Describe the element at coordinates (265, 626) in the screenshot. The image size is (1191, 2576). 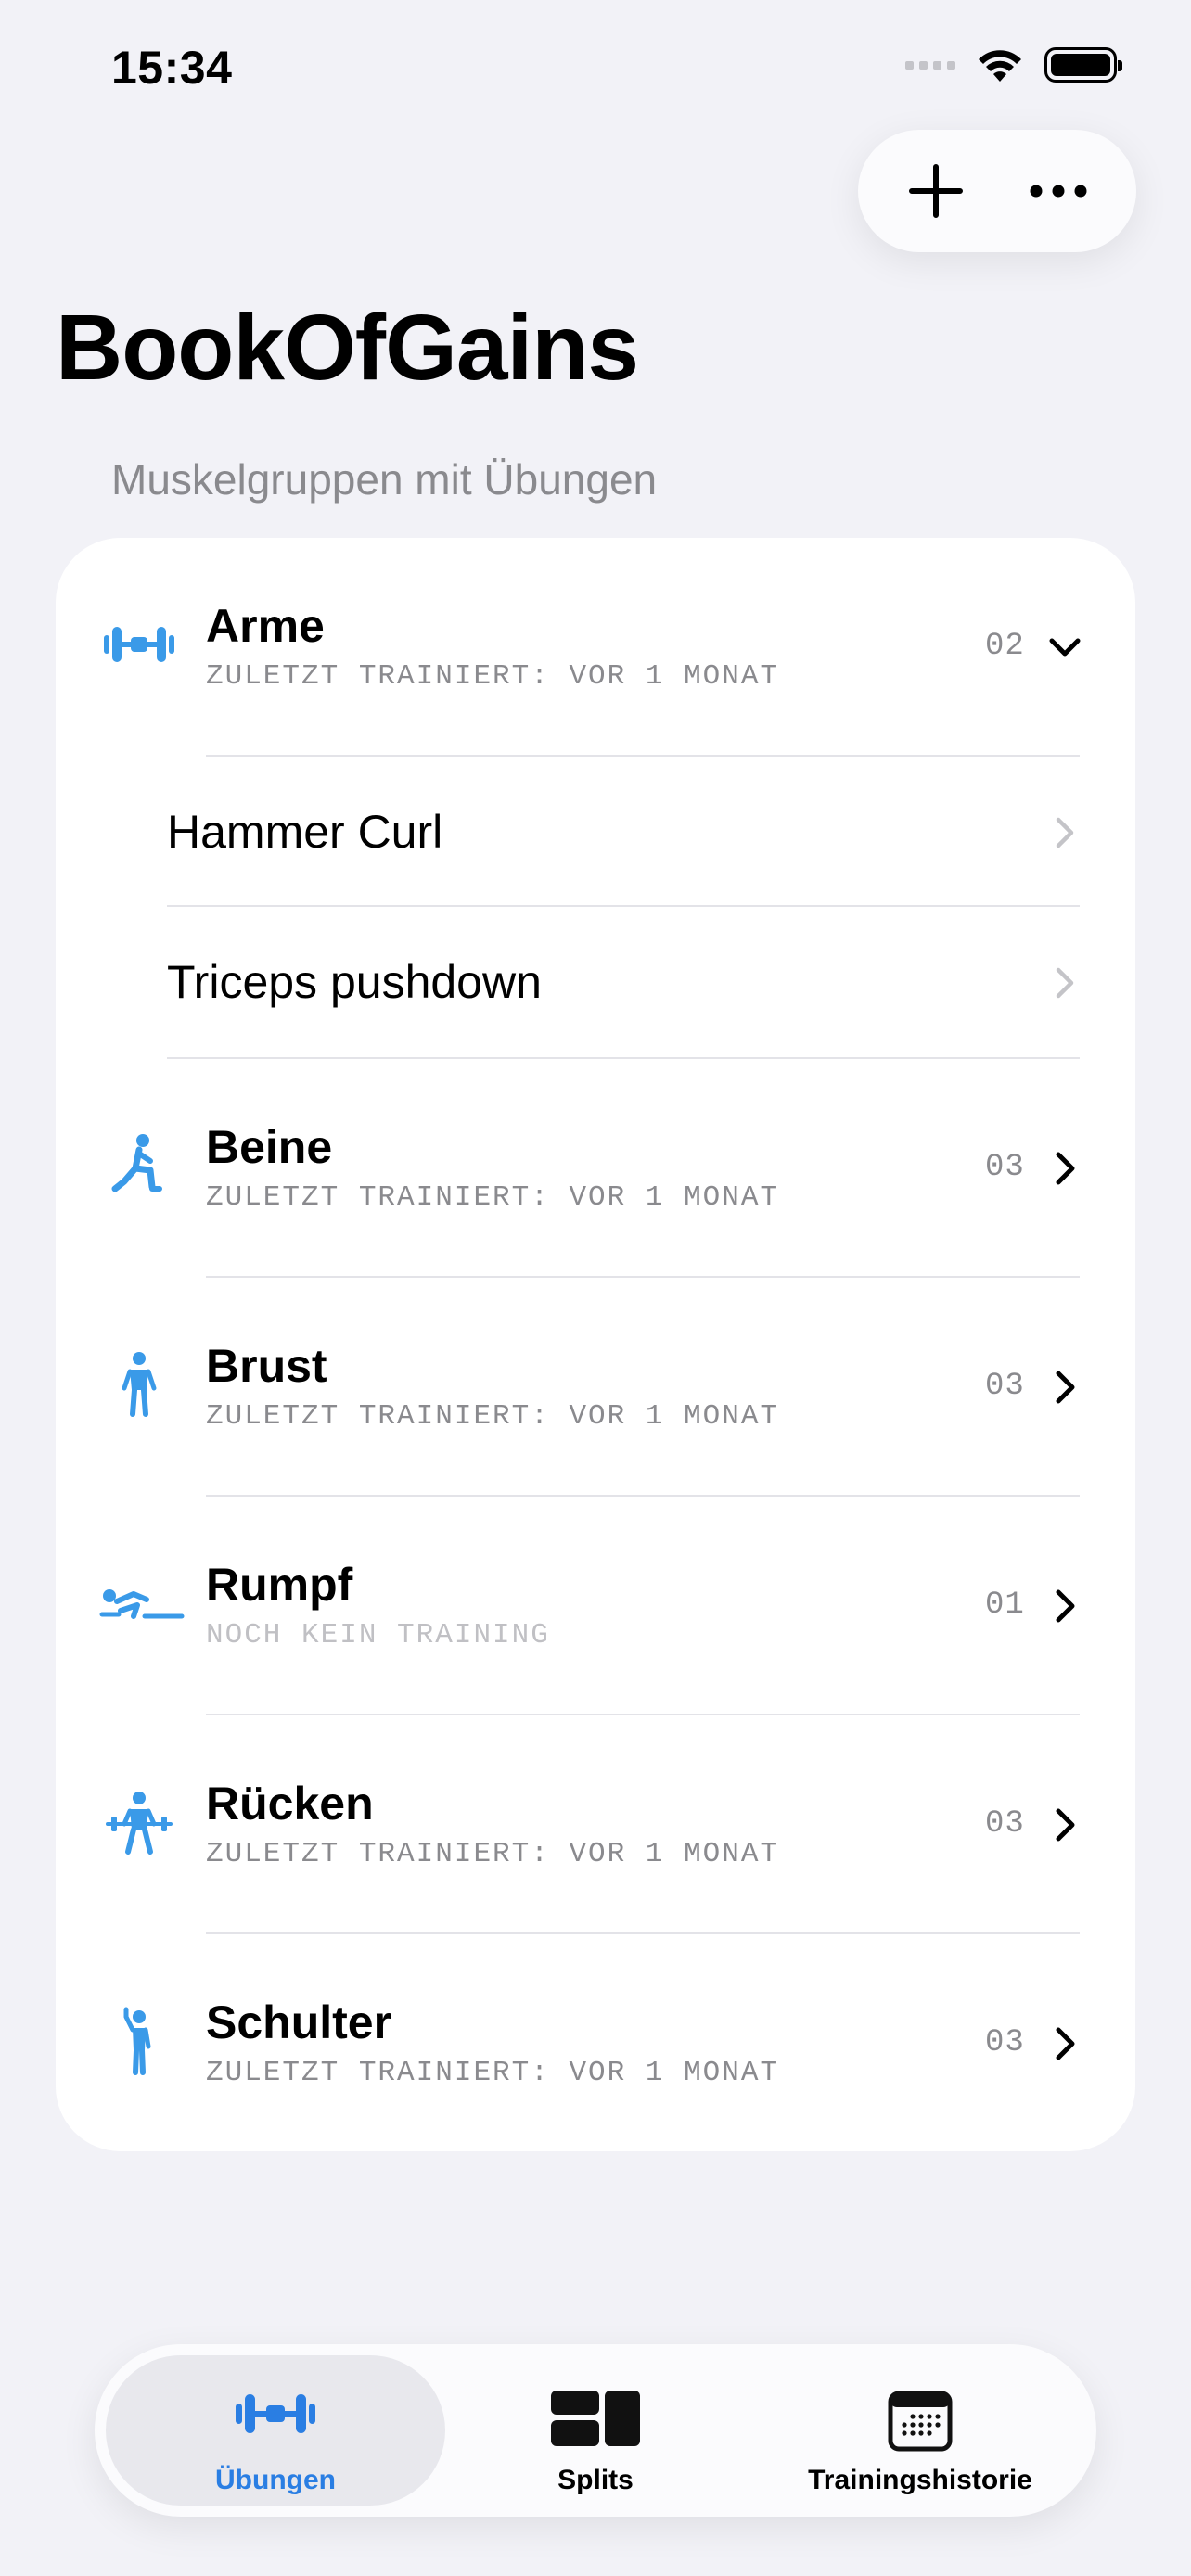
I see `group-name: Arme` at that location.